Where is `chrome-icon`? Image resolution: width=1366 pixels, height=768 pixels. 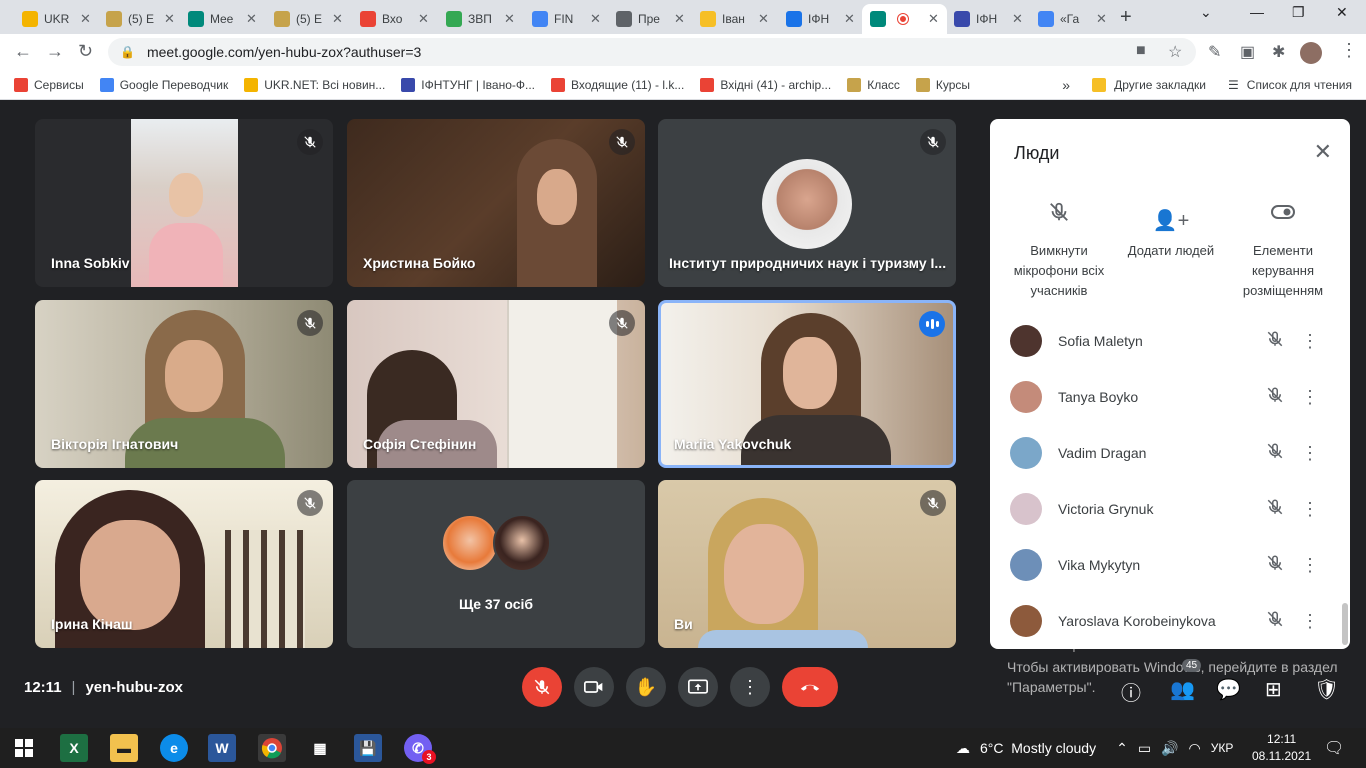
chrome-icon is located at coordinates (272, 748).